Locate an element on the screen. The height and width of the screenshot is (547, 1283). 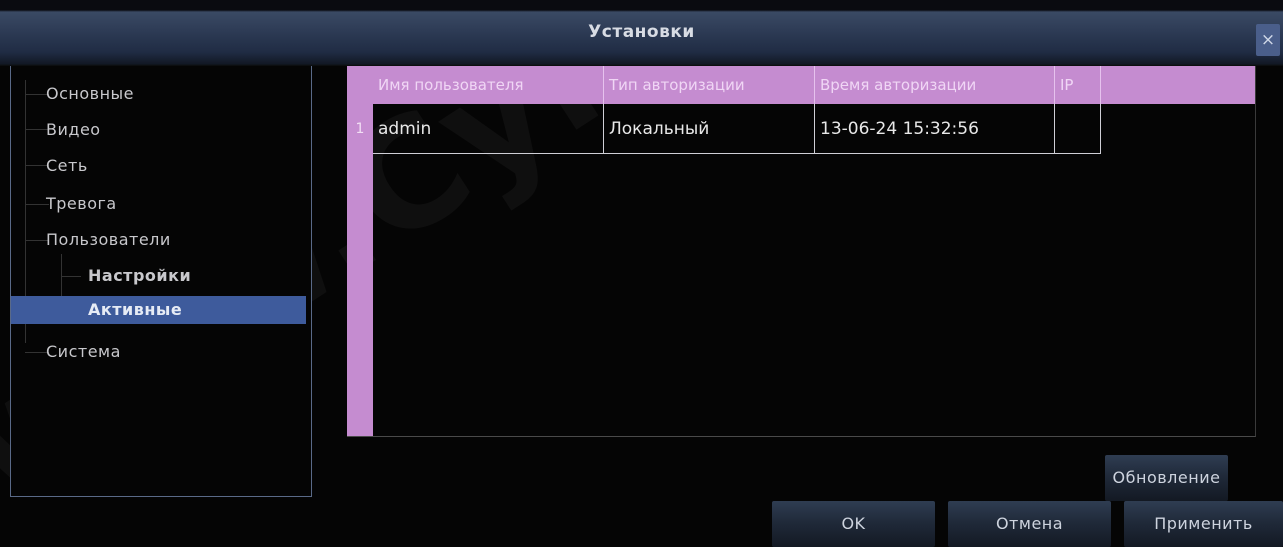
sidebar-item-alarm: Тревога is located at coordinates (161, 204).